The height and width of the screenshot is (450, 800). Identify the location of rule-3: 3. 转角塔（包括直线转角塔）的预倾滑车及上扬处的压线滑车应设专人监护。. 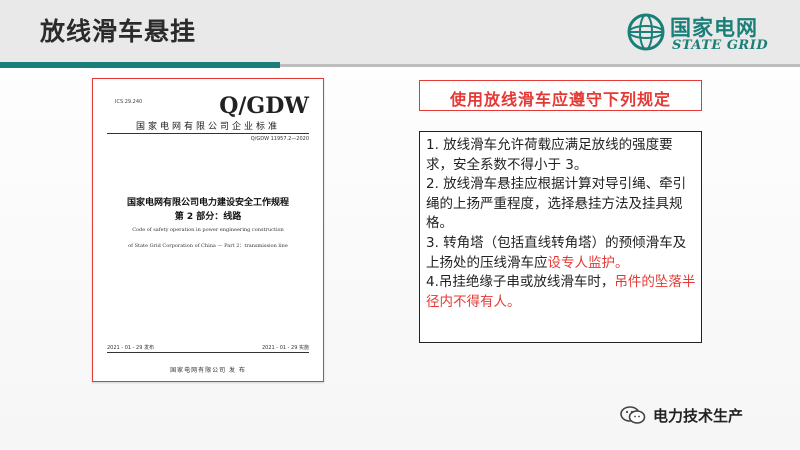
(562, 253).